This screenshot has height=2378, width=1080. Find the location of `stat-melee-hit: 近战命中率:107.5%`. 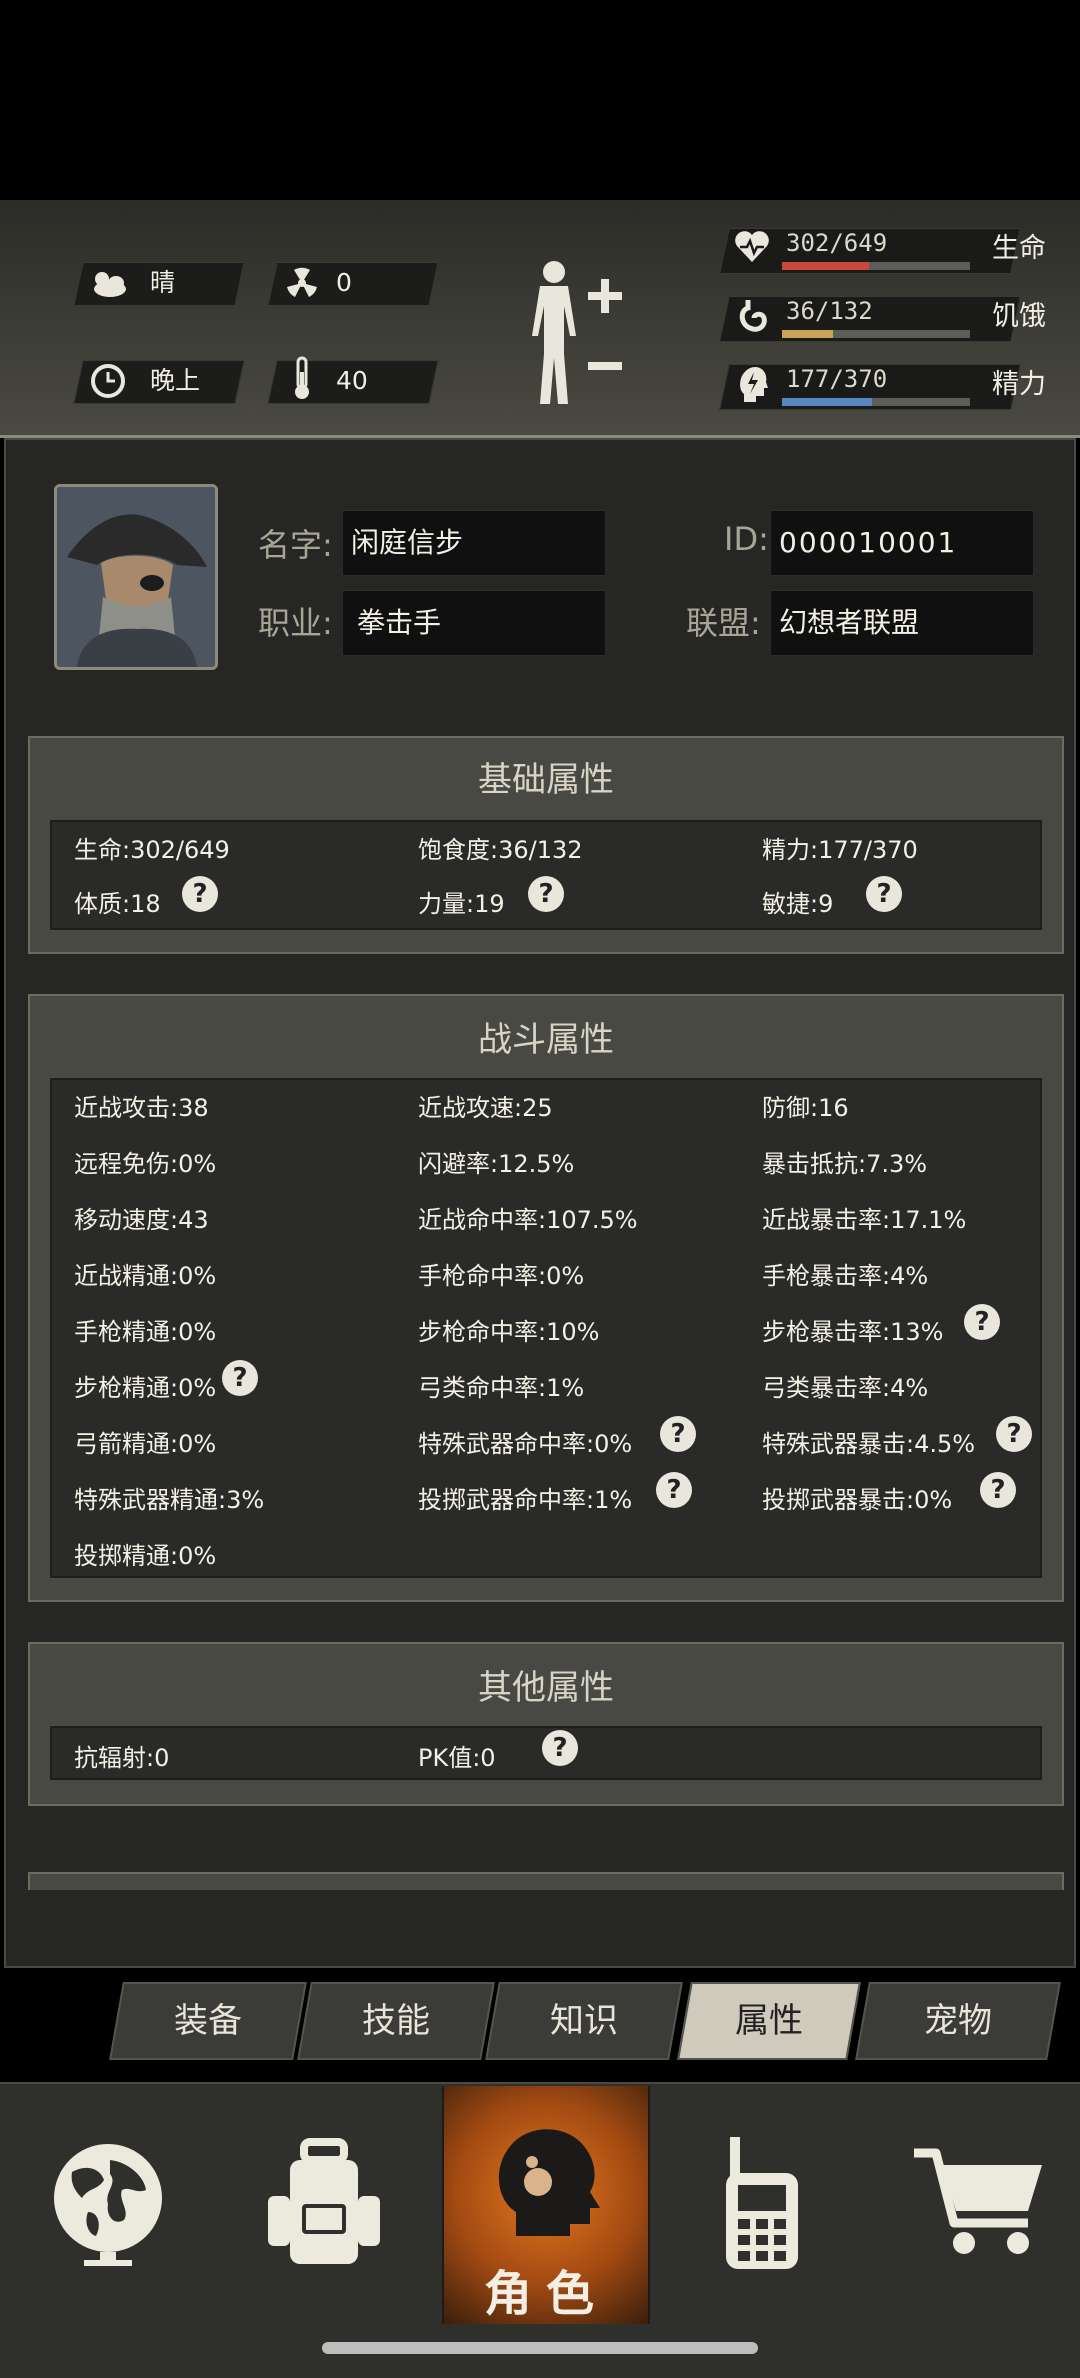

stat-melee-hit: 近战命中率:107.5% is located at coordinates (528, 1220).